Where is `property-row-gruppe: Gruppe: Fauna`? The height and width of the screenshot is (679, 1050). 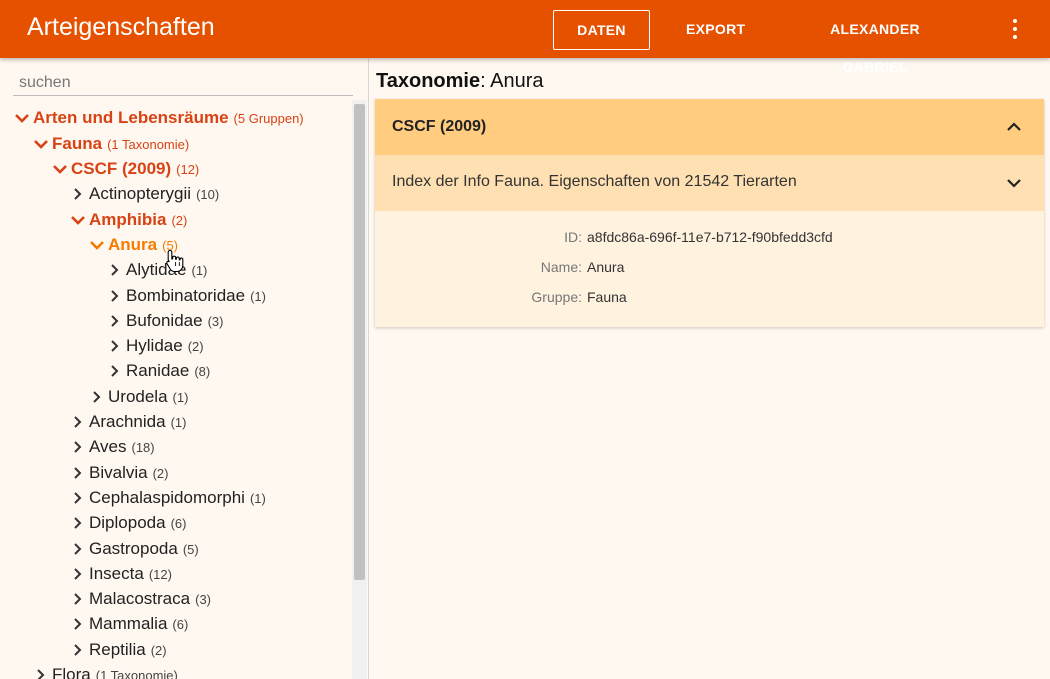
property-row-gruppe: Gruppe: Fauna is located at coordinates (709, 299).